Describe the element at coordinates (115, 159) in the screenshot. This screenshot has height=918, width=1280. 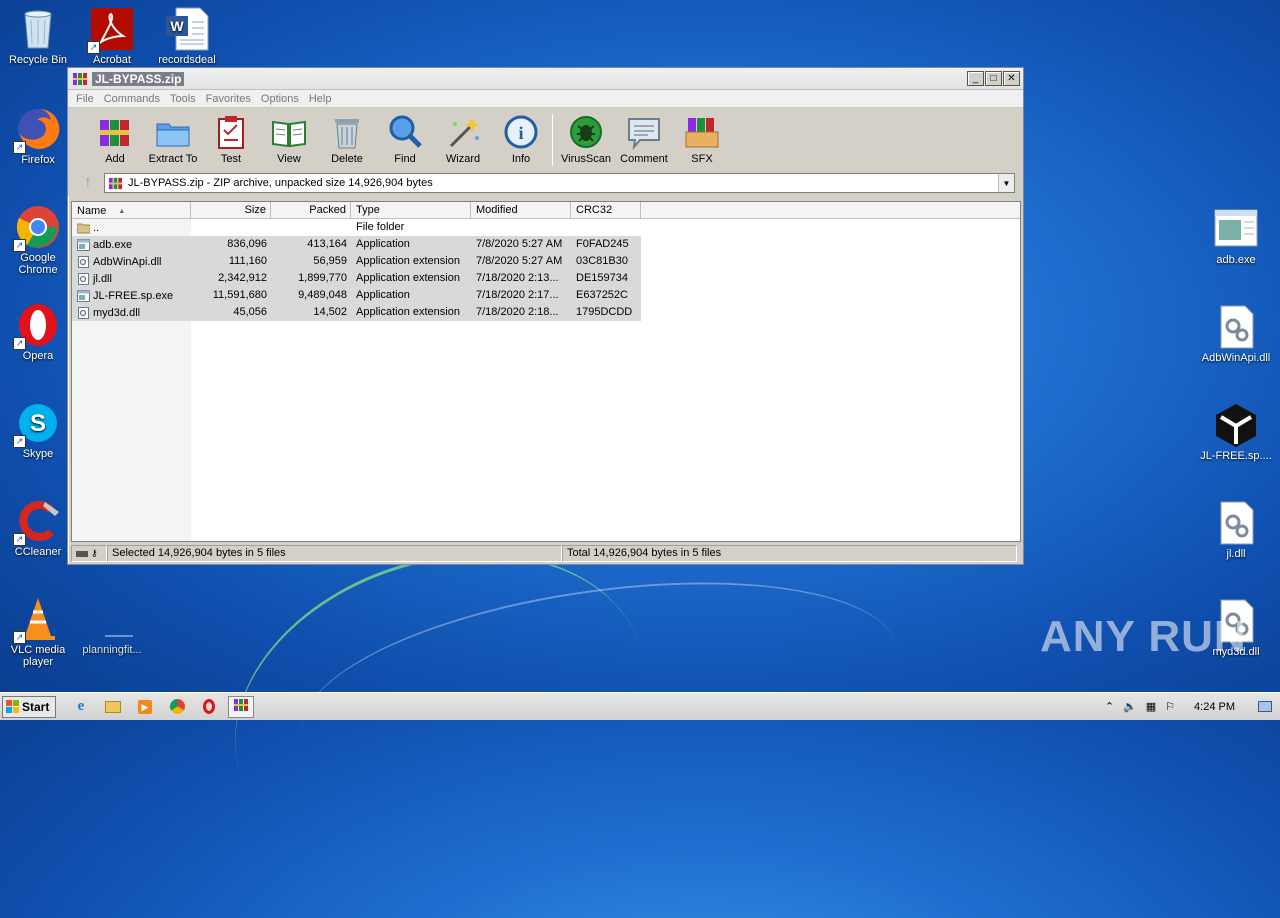
I see `add-label: Add` at that location.